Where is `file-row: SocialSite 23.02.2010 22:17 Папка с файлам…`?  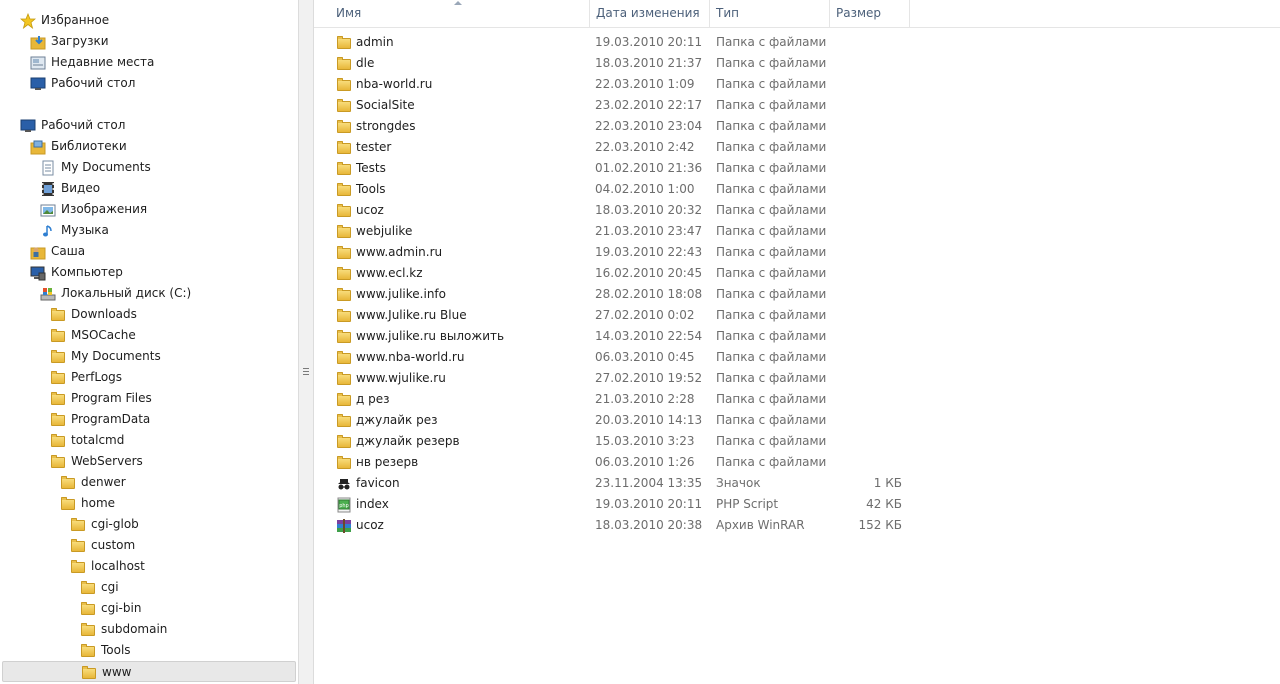
file-row: SocialSite 23.02.2010 22:17 Папка с файлам… is located at coordinates (619, 105).